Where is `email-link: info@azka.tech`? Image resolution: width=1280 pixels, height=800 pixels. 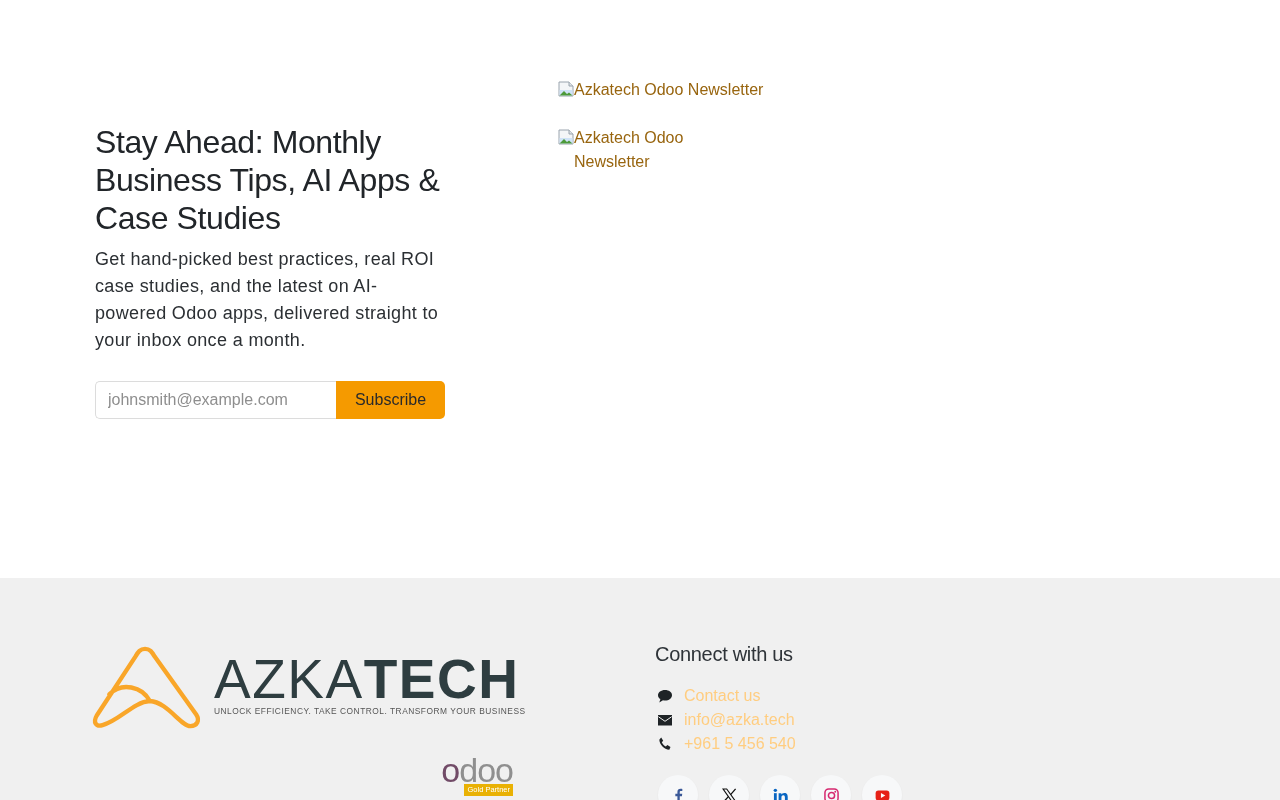
email-link: info@azka.tech is located at coordinates (739, 720).